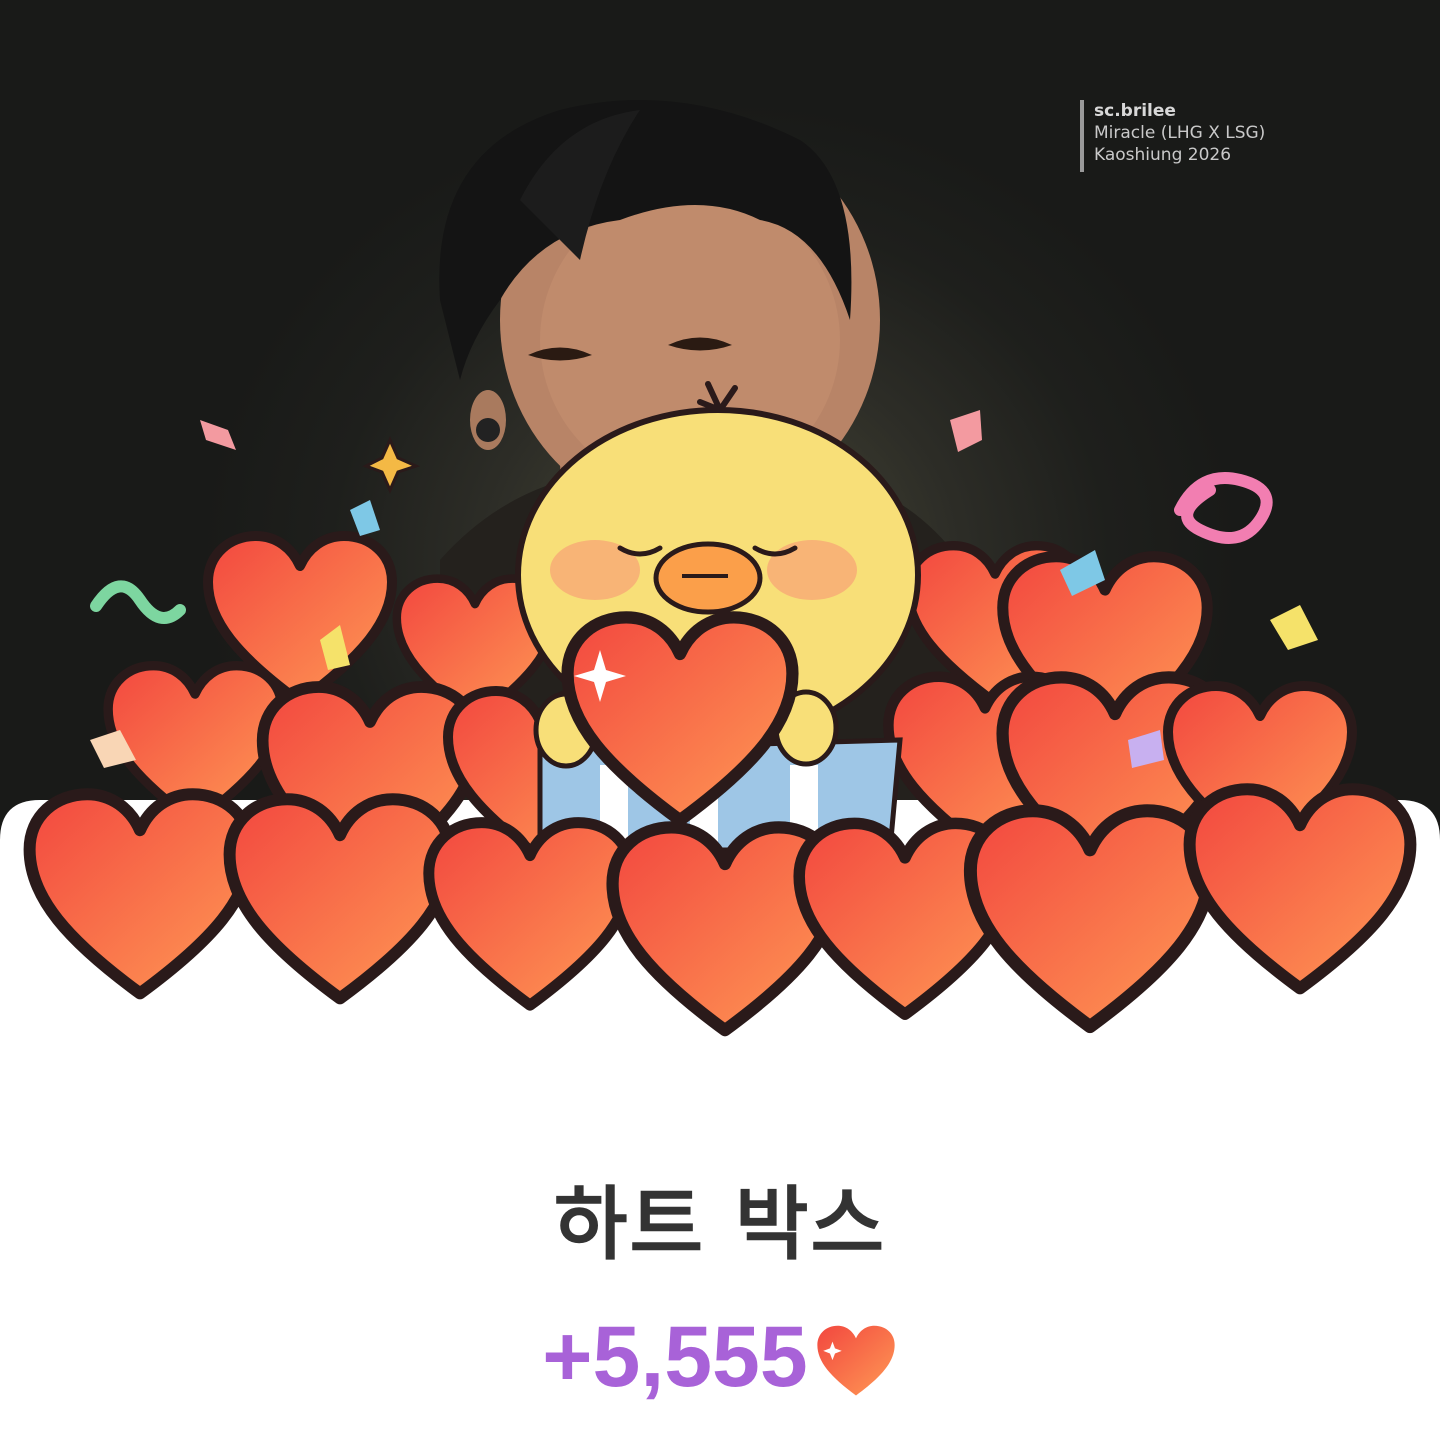 The image size is (1440, 1440). I want to click on reward-row: +5,555, so click(720, 1357).